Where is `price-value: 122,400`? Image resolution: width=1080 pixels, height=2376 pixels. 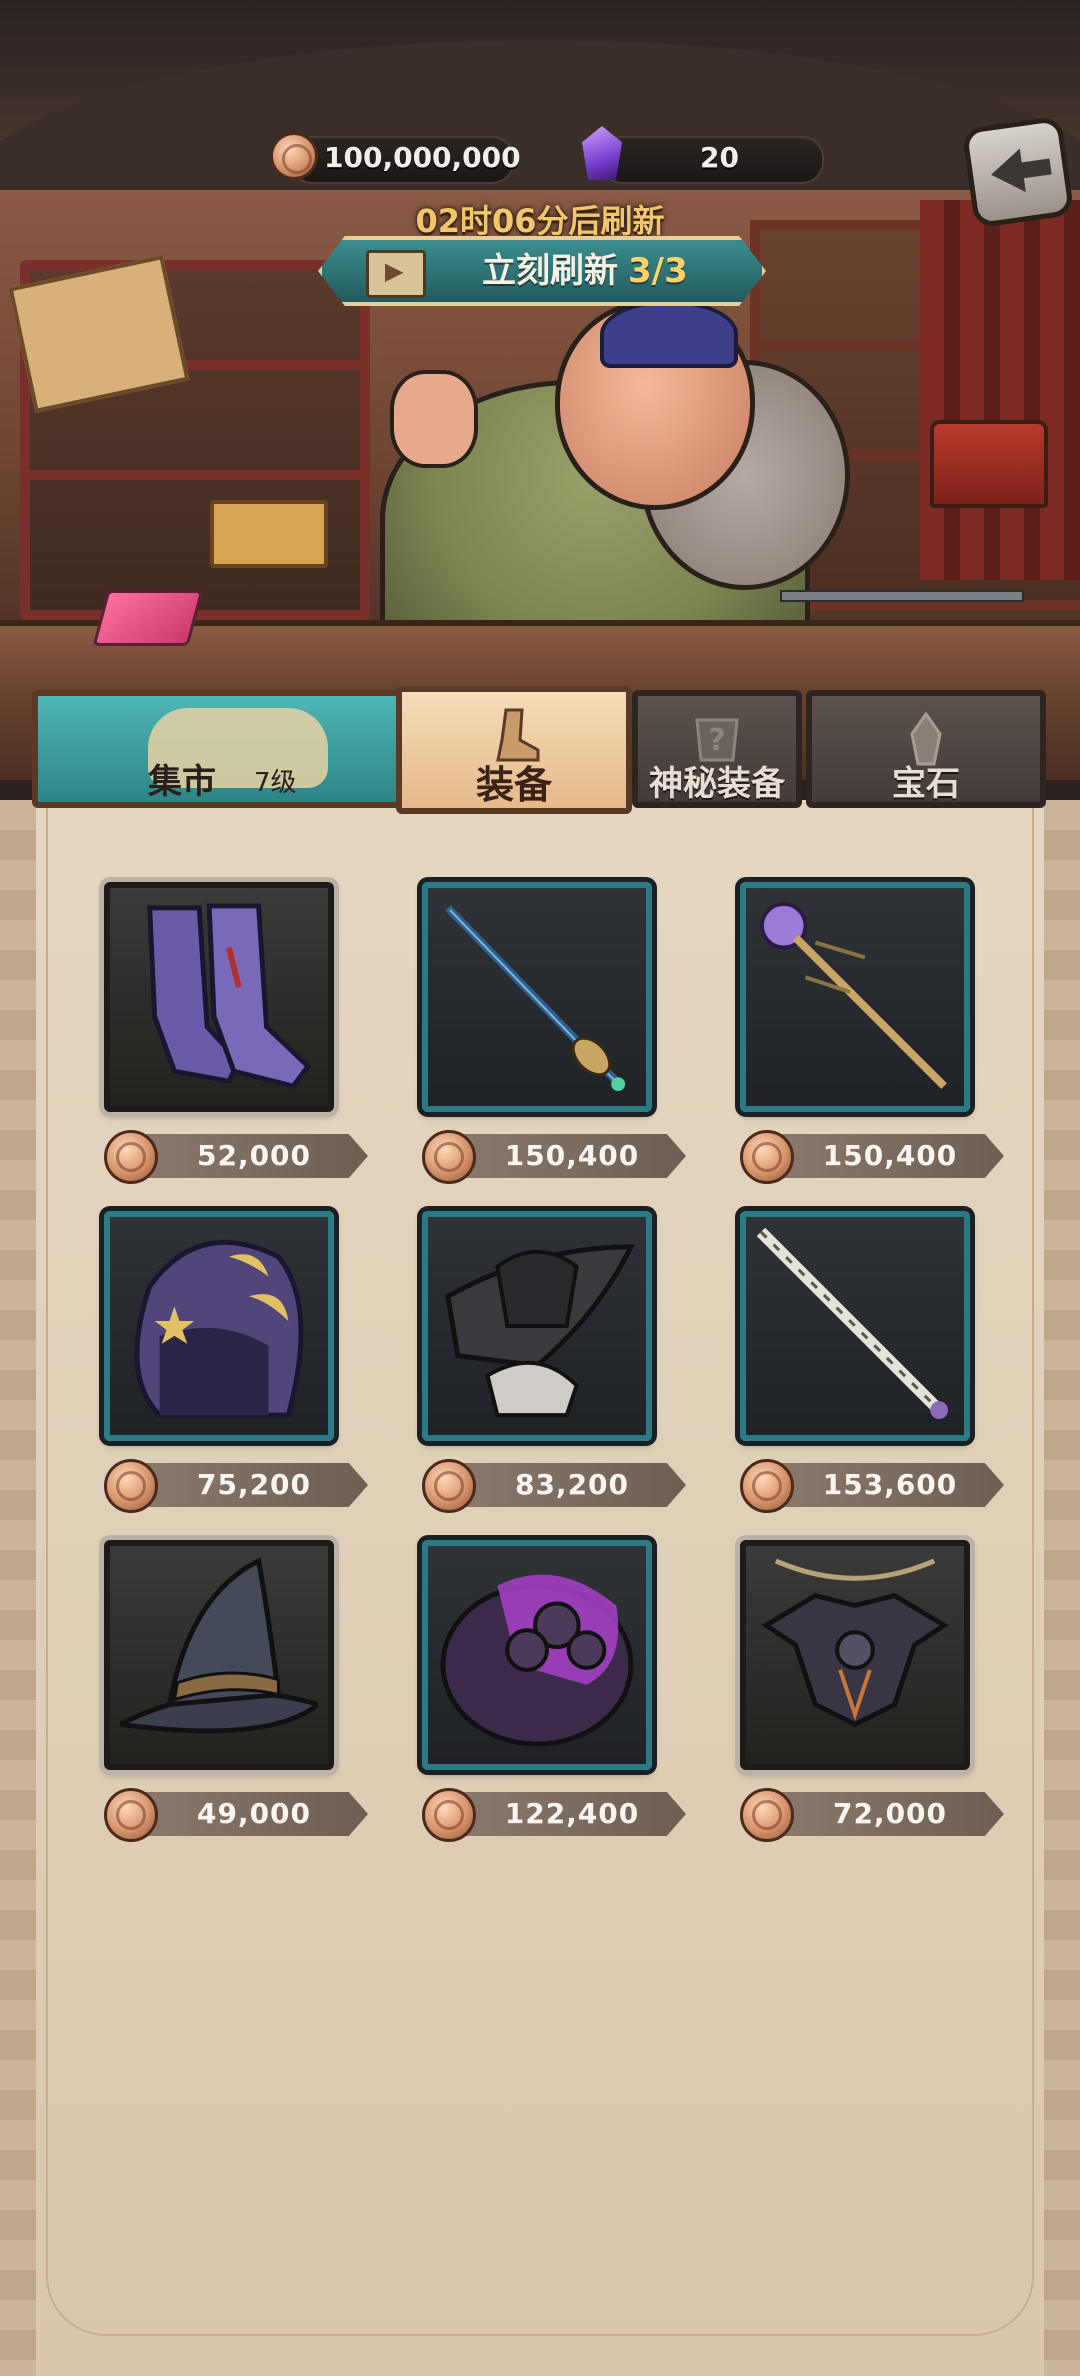 price-value: 122,400 is located at coordinates (572, 1813).